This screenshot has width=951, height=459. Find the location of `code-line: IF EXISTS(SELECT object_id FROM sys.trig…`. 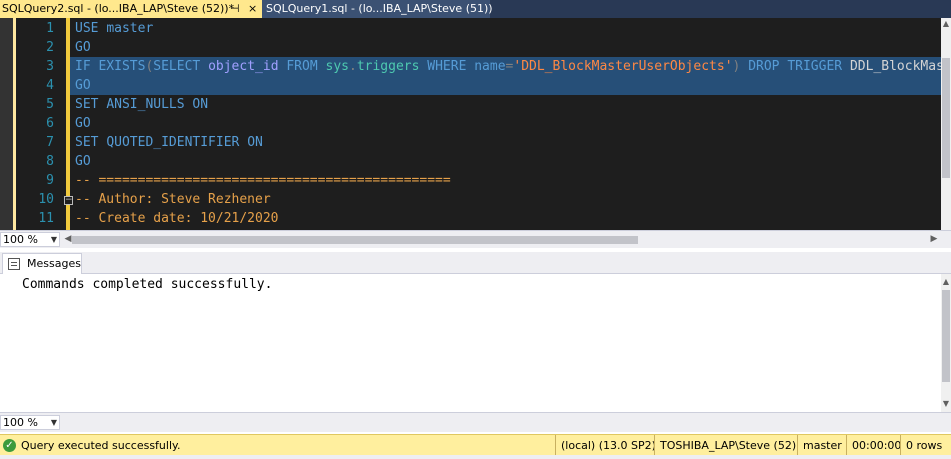

code-line: IF EXISTS(SELECT object_id FROM sys.trig… is located at coordinates (508, 66).